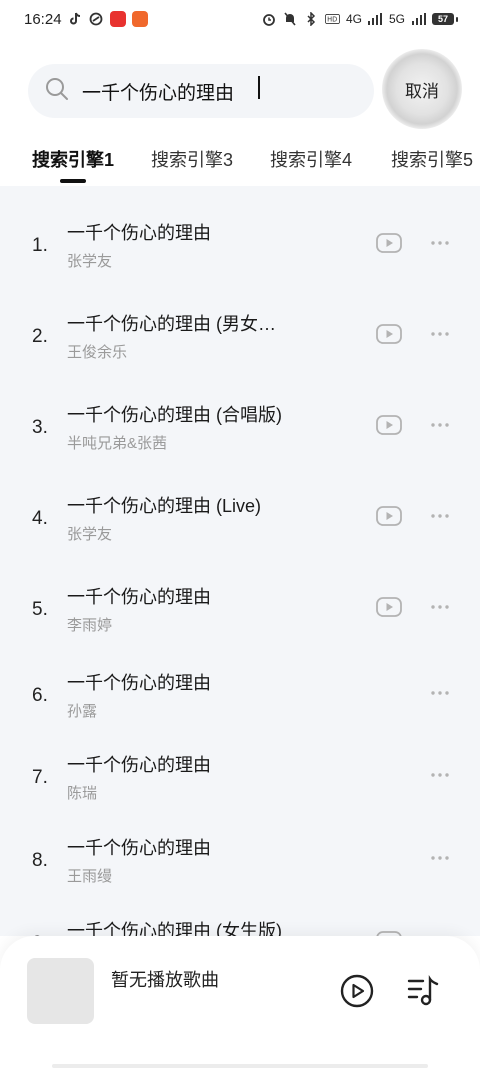  I want to click on list-item: 1. 一千个伤心的理由 张学友, so click(240, 252).